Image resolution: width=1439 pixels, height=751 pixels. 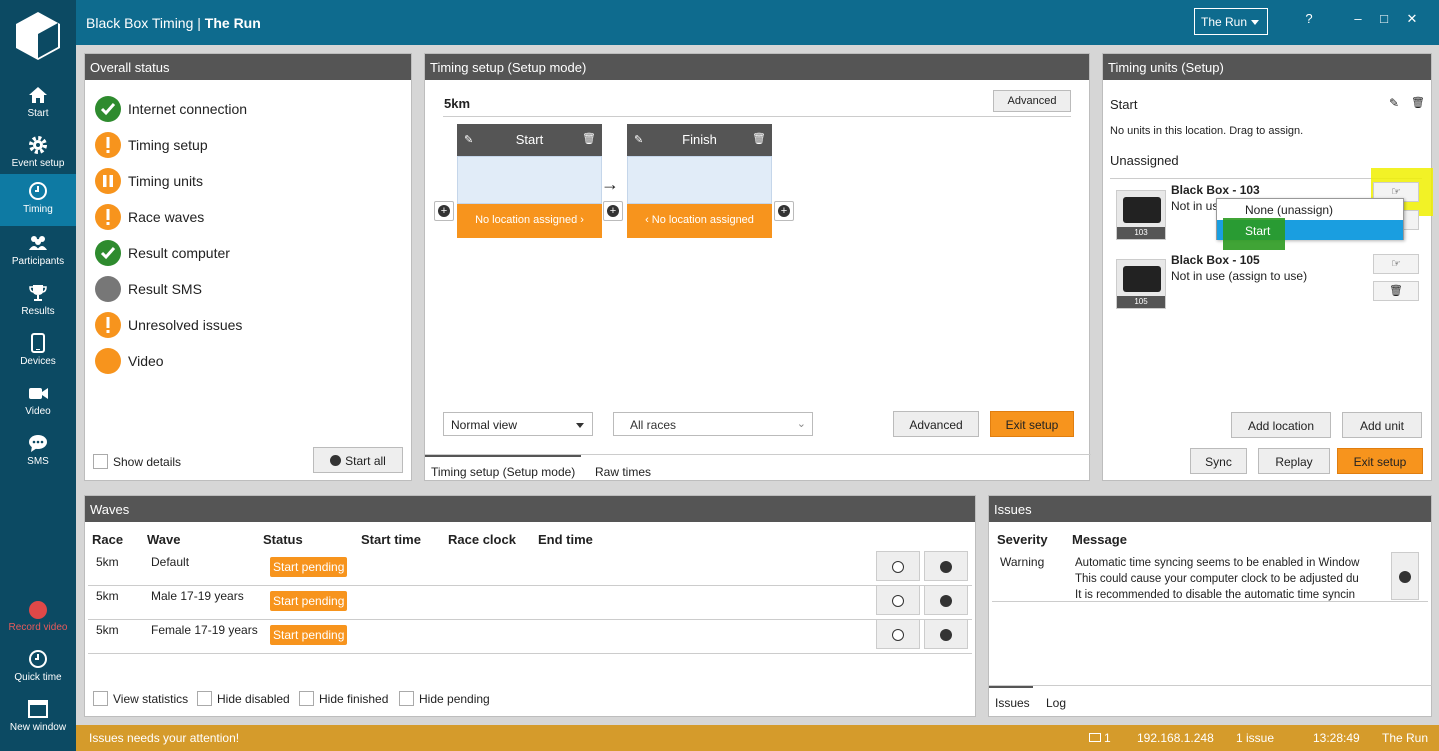 What do you see at coordinates (38, 200) in the screenshot?
I see `nav-timing: Timing` at bounding box center [38, 200].